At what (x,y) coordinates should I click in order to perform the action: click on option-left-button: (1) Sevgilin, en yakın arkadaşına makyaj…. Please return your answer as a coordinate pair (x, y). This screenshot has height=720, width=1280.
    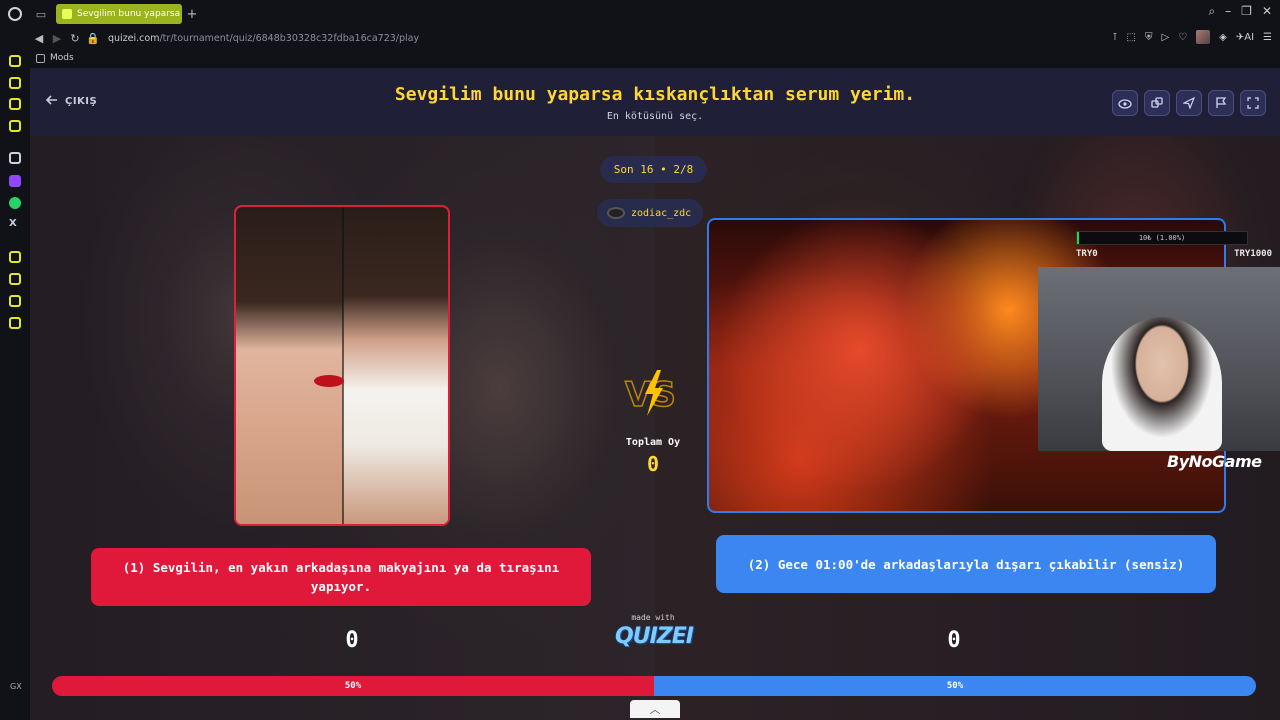
    Looking at the image, I should click on (341, 577).